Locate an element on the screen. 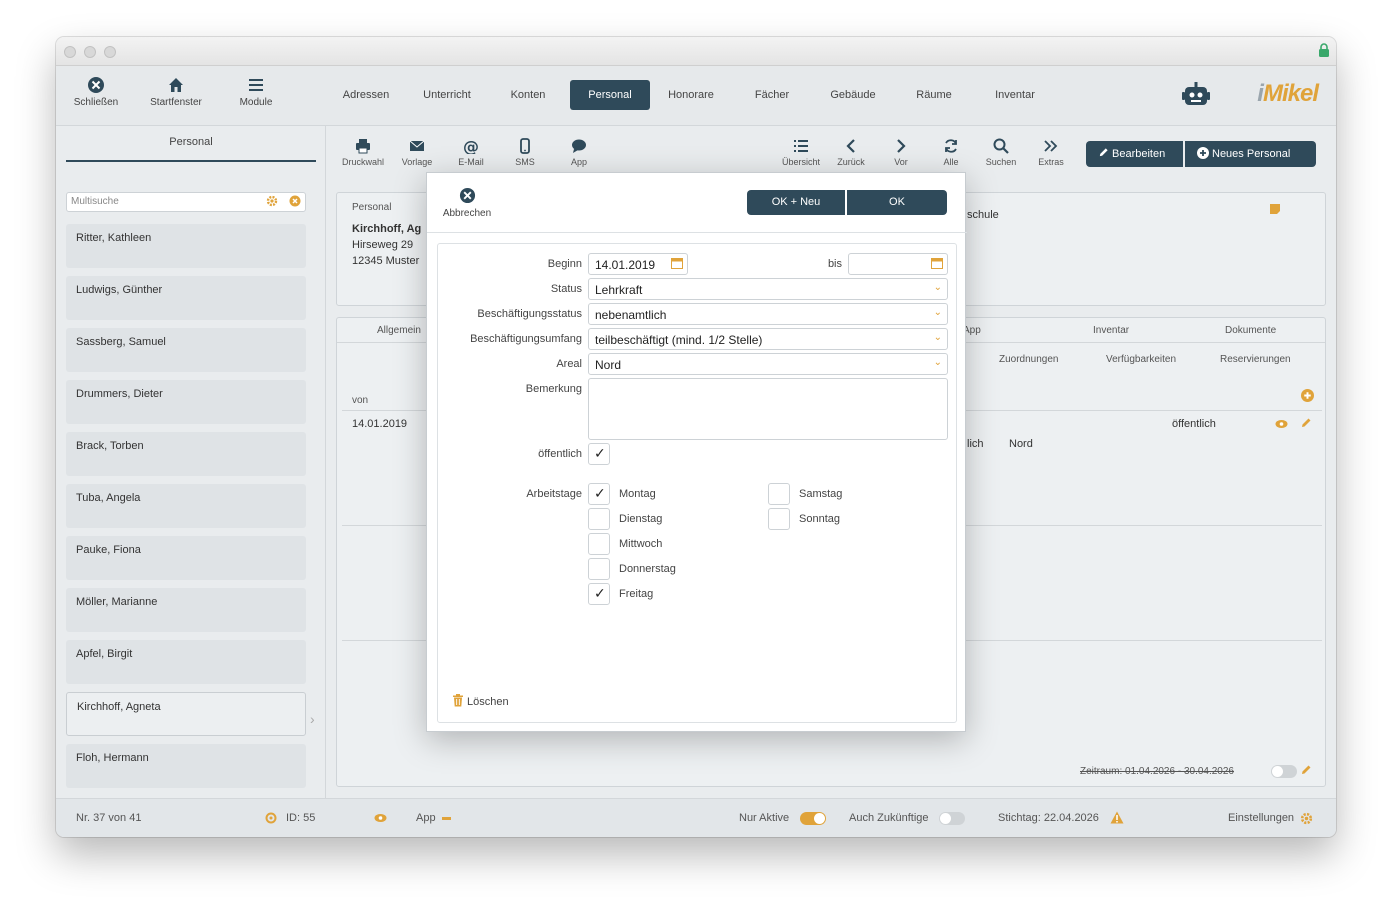 The width and height of the screenshot is (1392, 912). delete-button: Löschen is located at coordinates (480, 701).